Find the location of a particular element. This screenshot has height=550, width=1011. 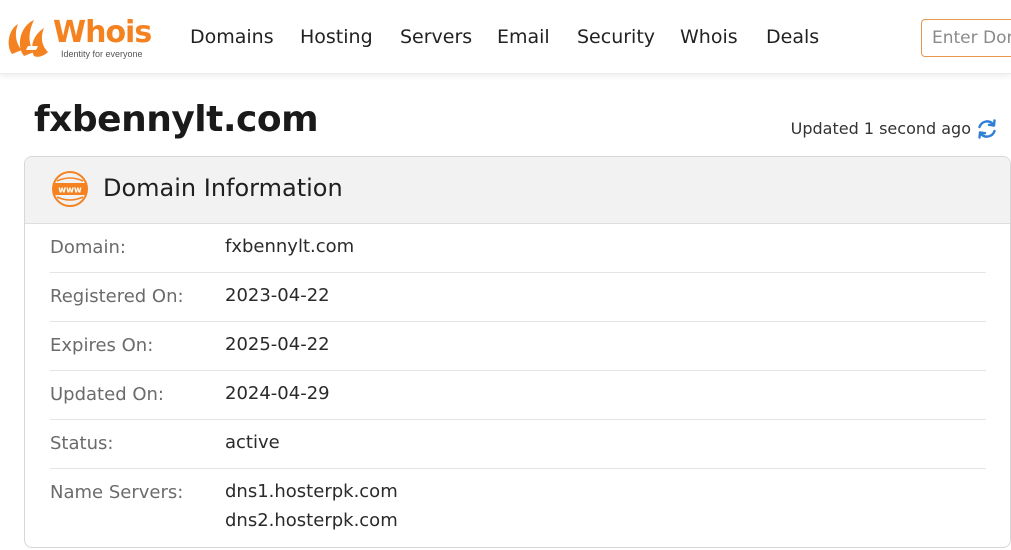

site-logo: Whois Identity for everyone is located at coordinates (84, 38).